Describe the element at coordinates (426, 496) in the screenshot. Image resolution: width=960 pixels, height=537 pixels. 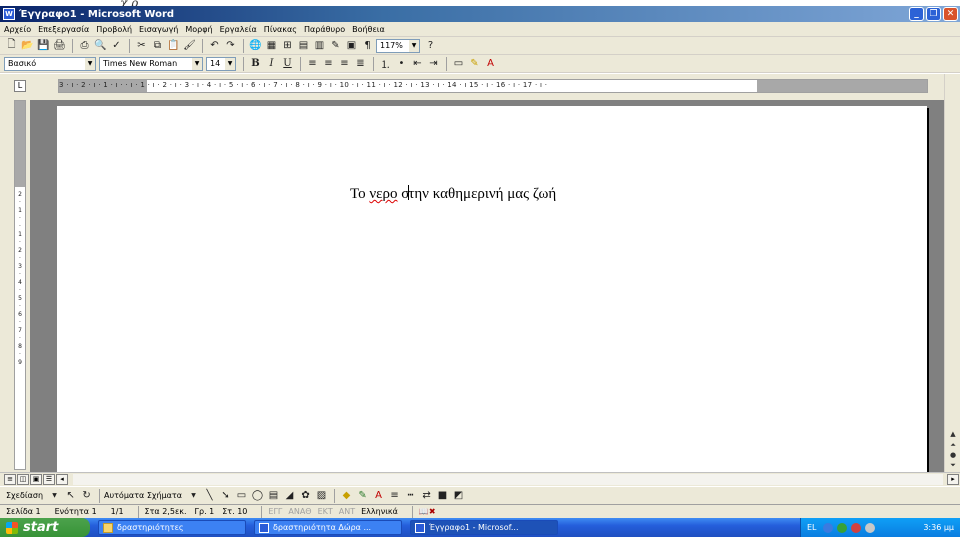
I see `arrow-style-icon: ⇄` at that location.